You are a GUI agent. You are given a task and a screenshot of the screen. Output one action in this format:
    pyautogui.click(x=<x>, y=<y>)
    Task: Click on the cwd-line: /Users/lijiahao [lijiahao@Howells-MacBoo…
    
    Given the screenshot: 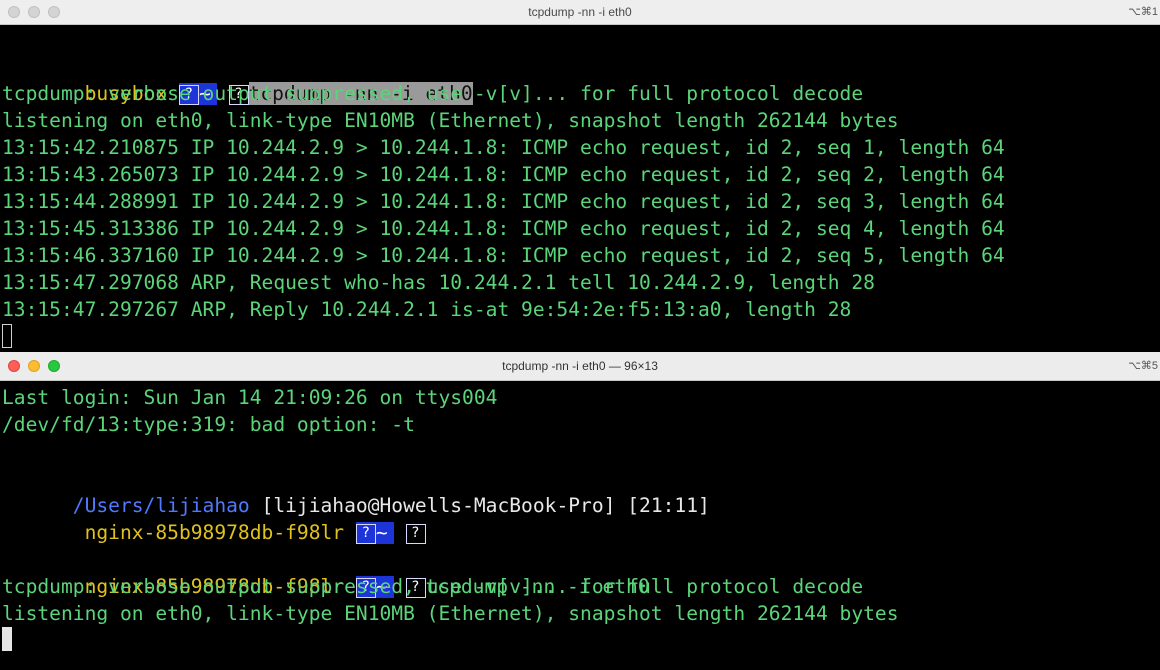 What is the action you would take?
    pyautogui.click(x=356, y=491)
    